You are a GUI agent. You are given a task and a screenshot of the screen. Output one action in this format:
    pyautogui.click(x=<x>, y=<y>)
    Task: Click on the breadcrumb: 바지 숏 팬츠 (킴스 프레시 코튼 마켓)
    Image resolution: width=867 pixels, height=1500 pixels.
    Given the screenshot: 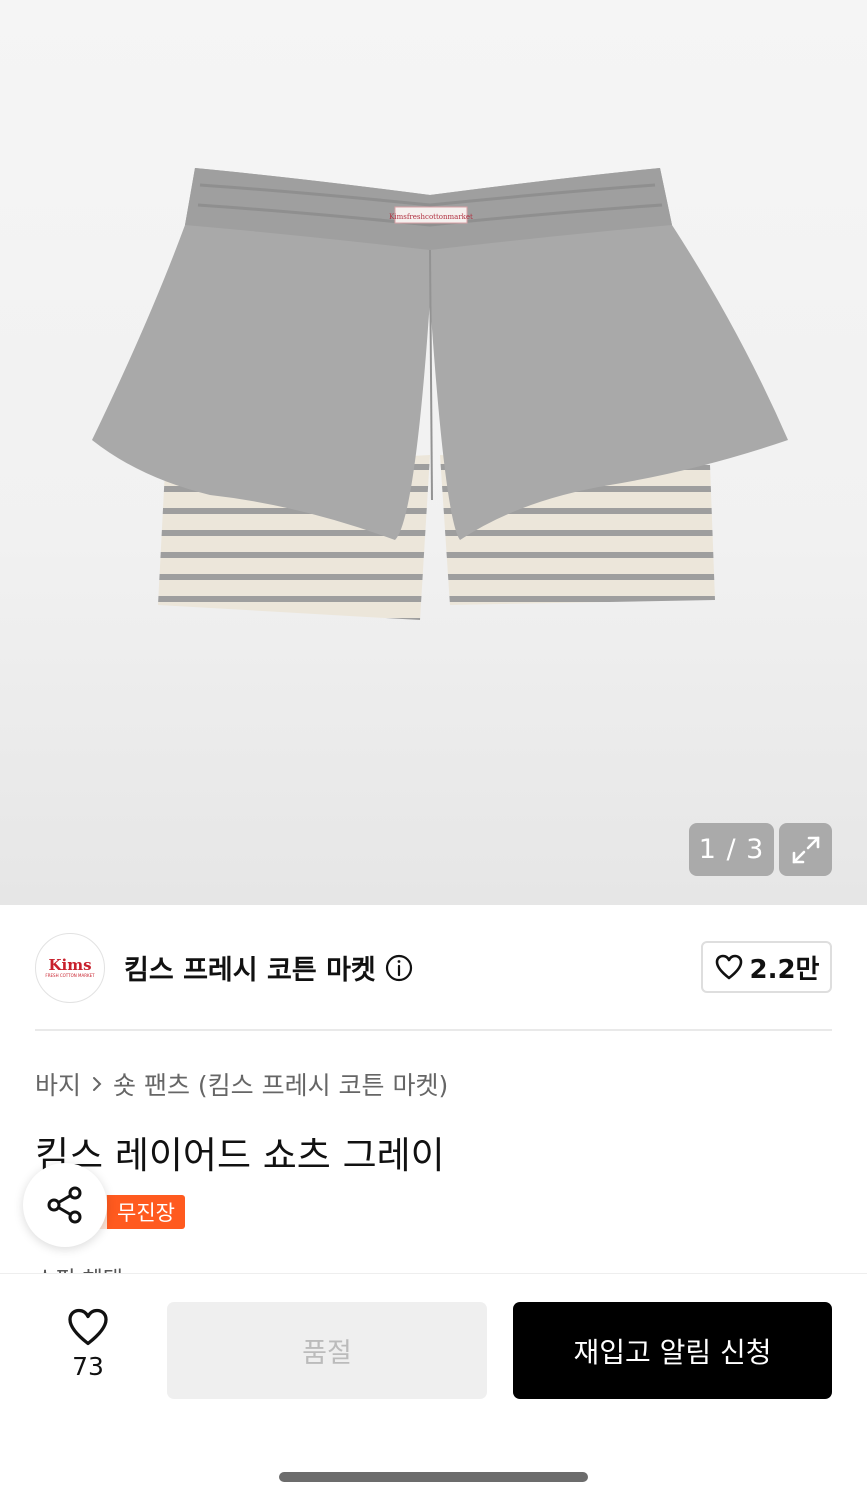 What is the action you would take?
    pyautogui.click(x=241, y=1084)
    